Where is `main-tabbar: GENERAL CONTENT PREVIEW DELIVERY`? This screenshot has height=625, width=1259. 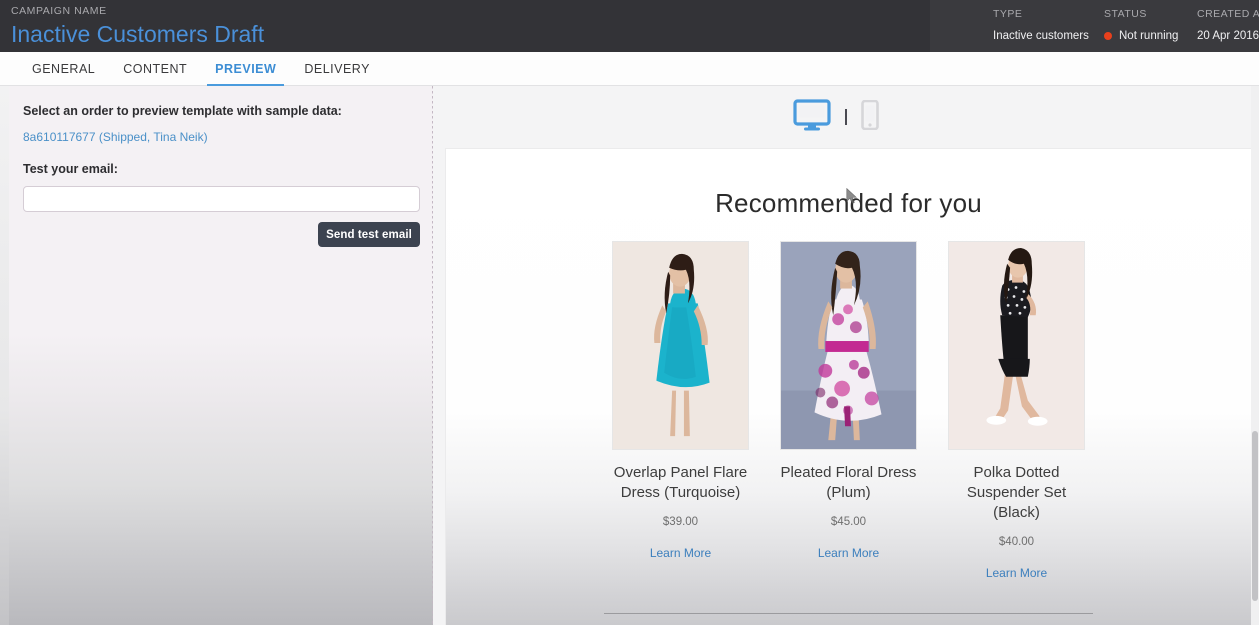 main-tabbar: GENERAL CONTENT PREVIEW DELIVERY is located at coordinates (629, 69).